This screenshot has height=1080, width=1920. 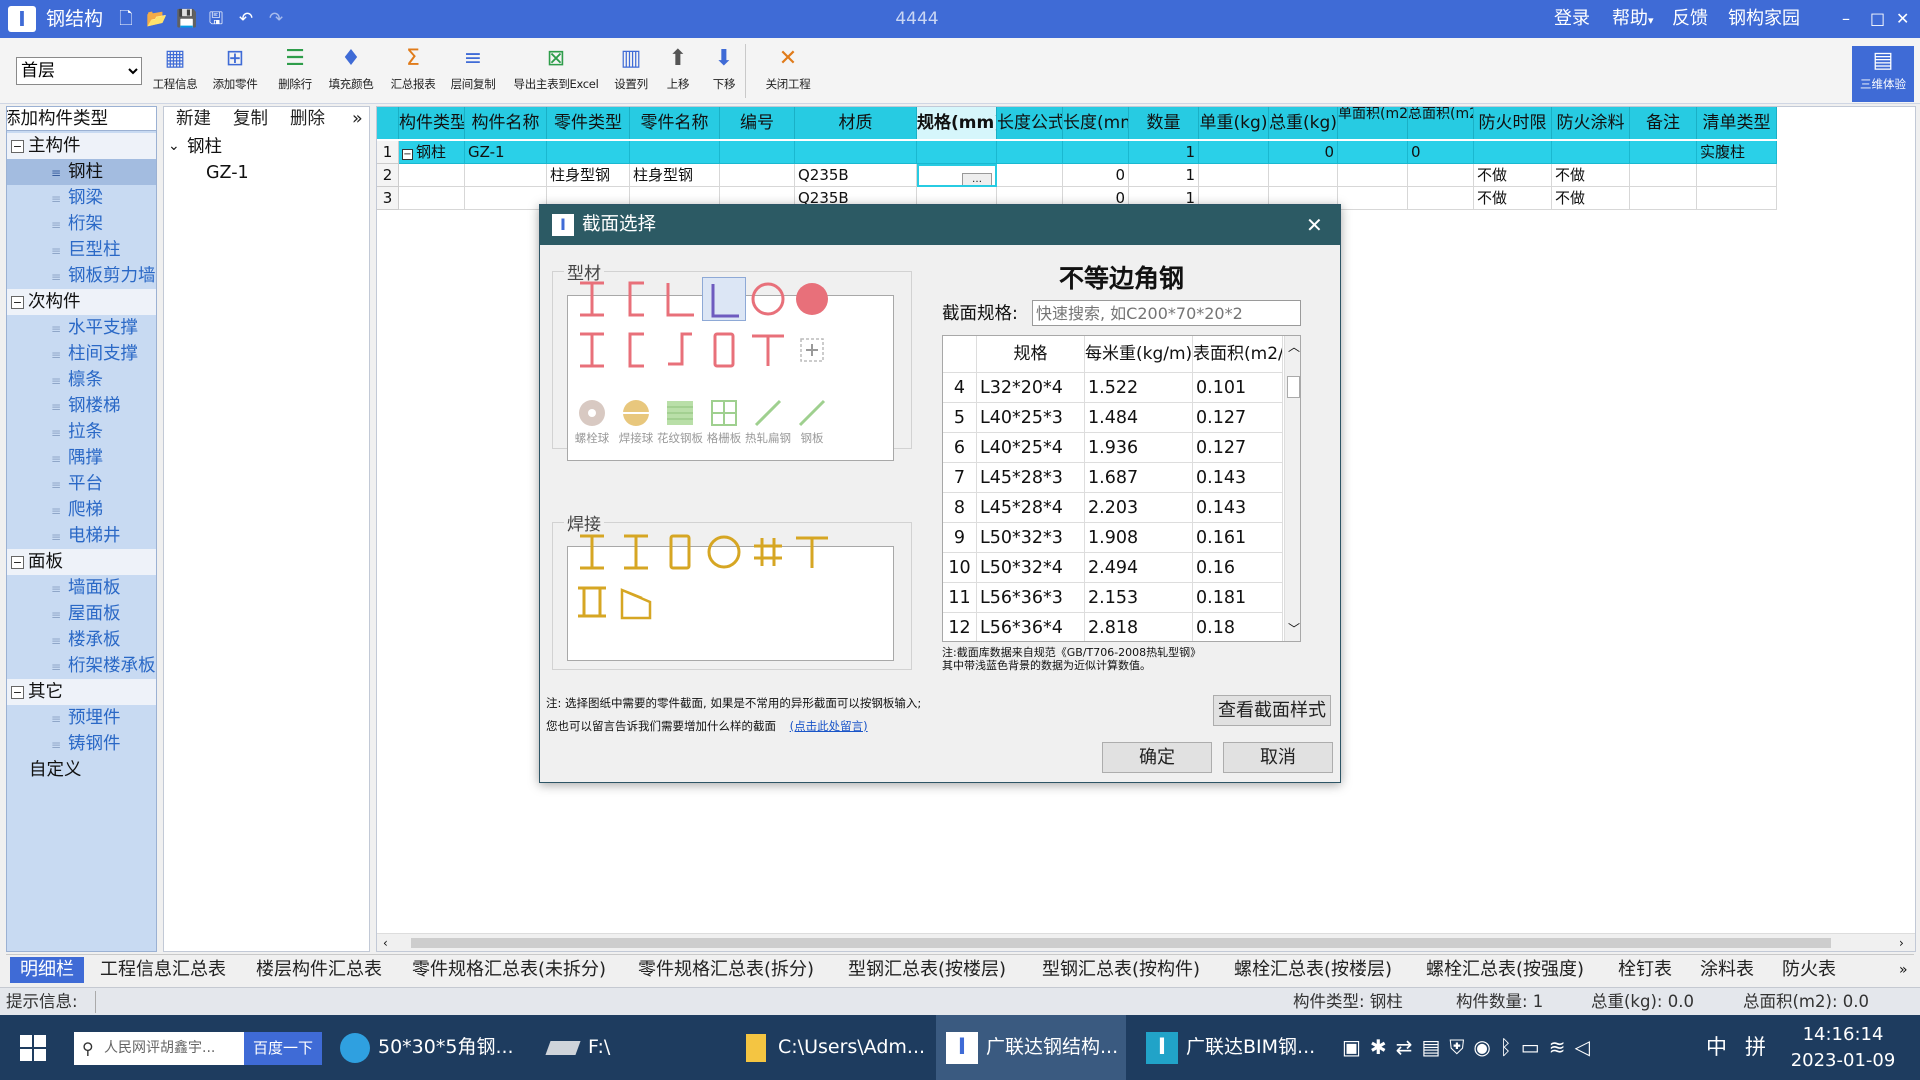 I want to click on tray-shield-icon: ⛨, so click(x=1461, y=1047).